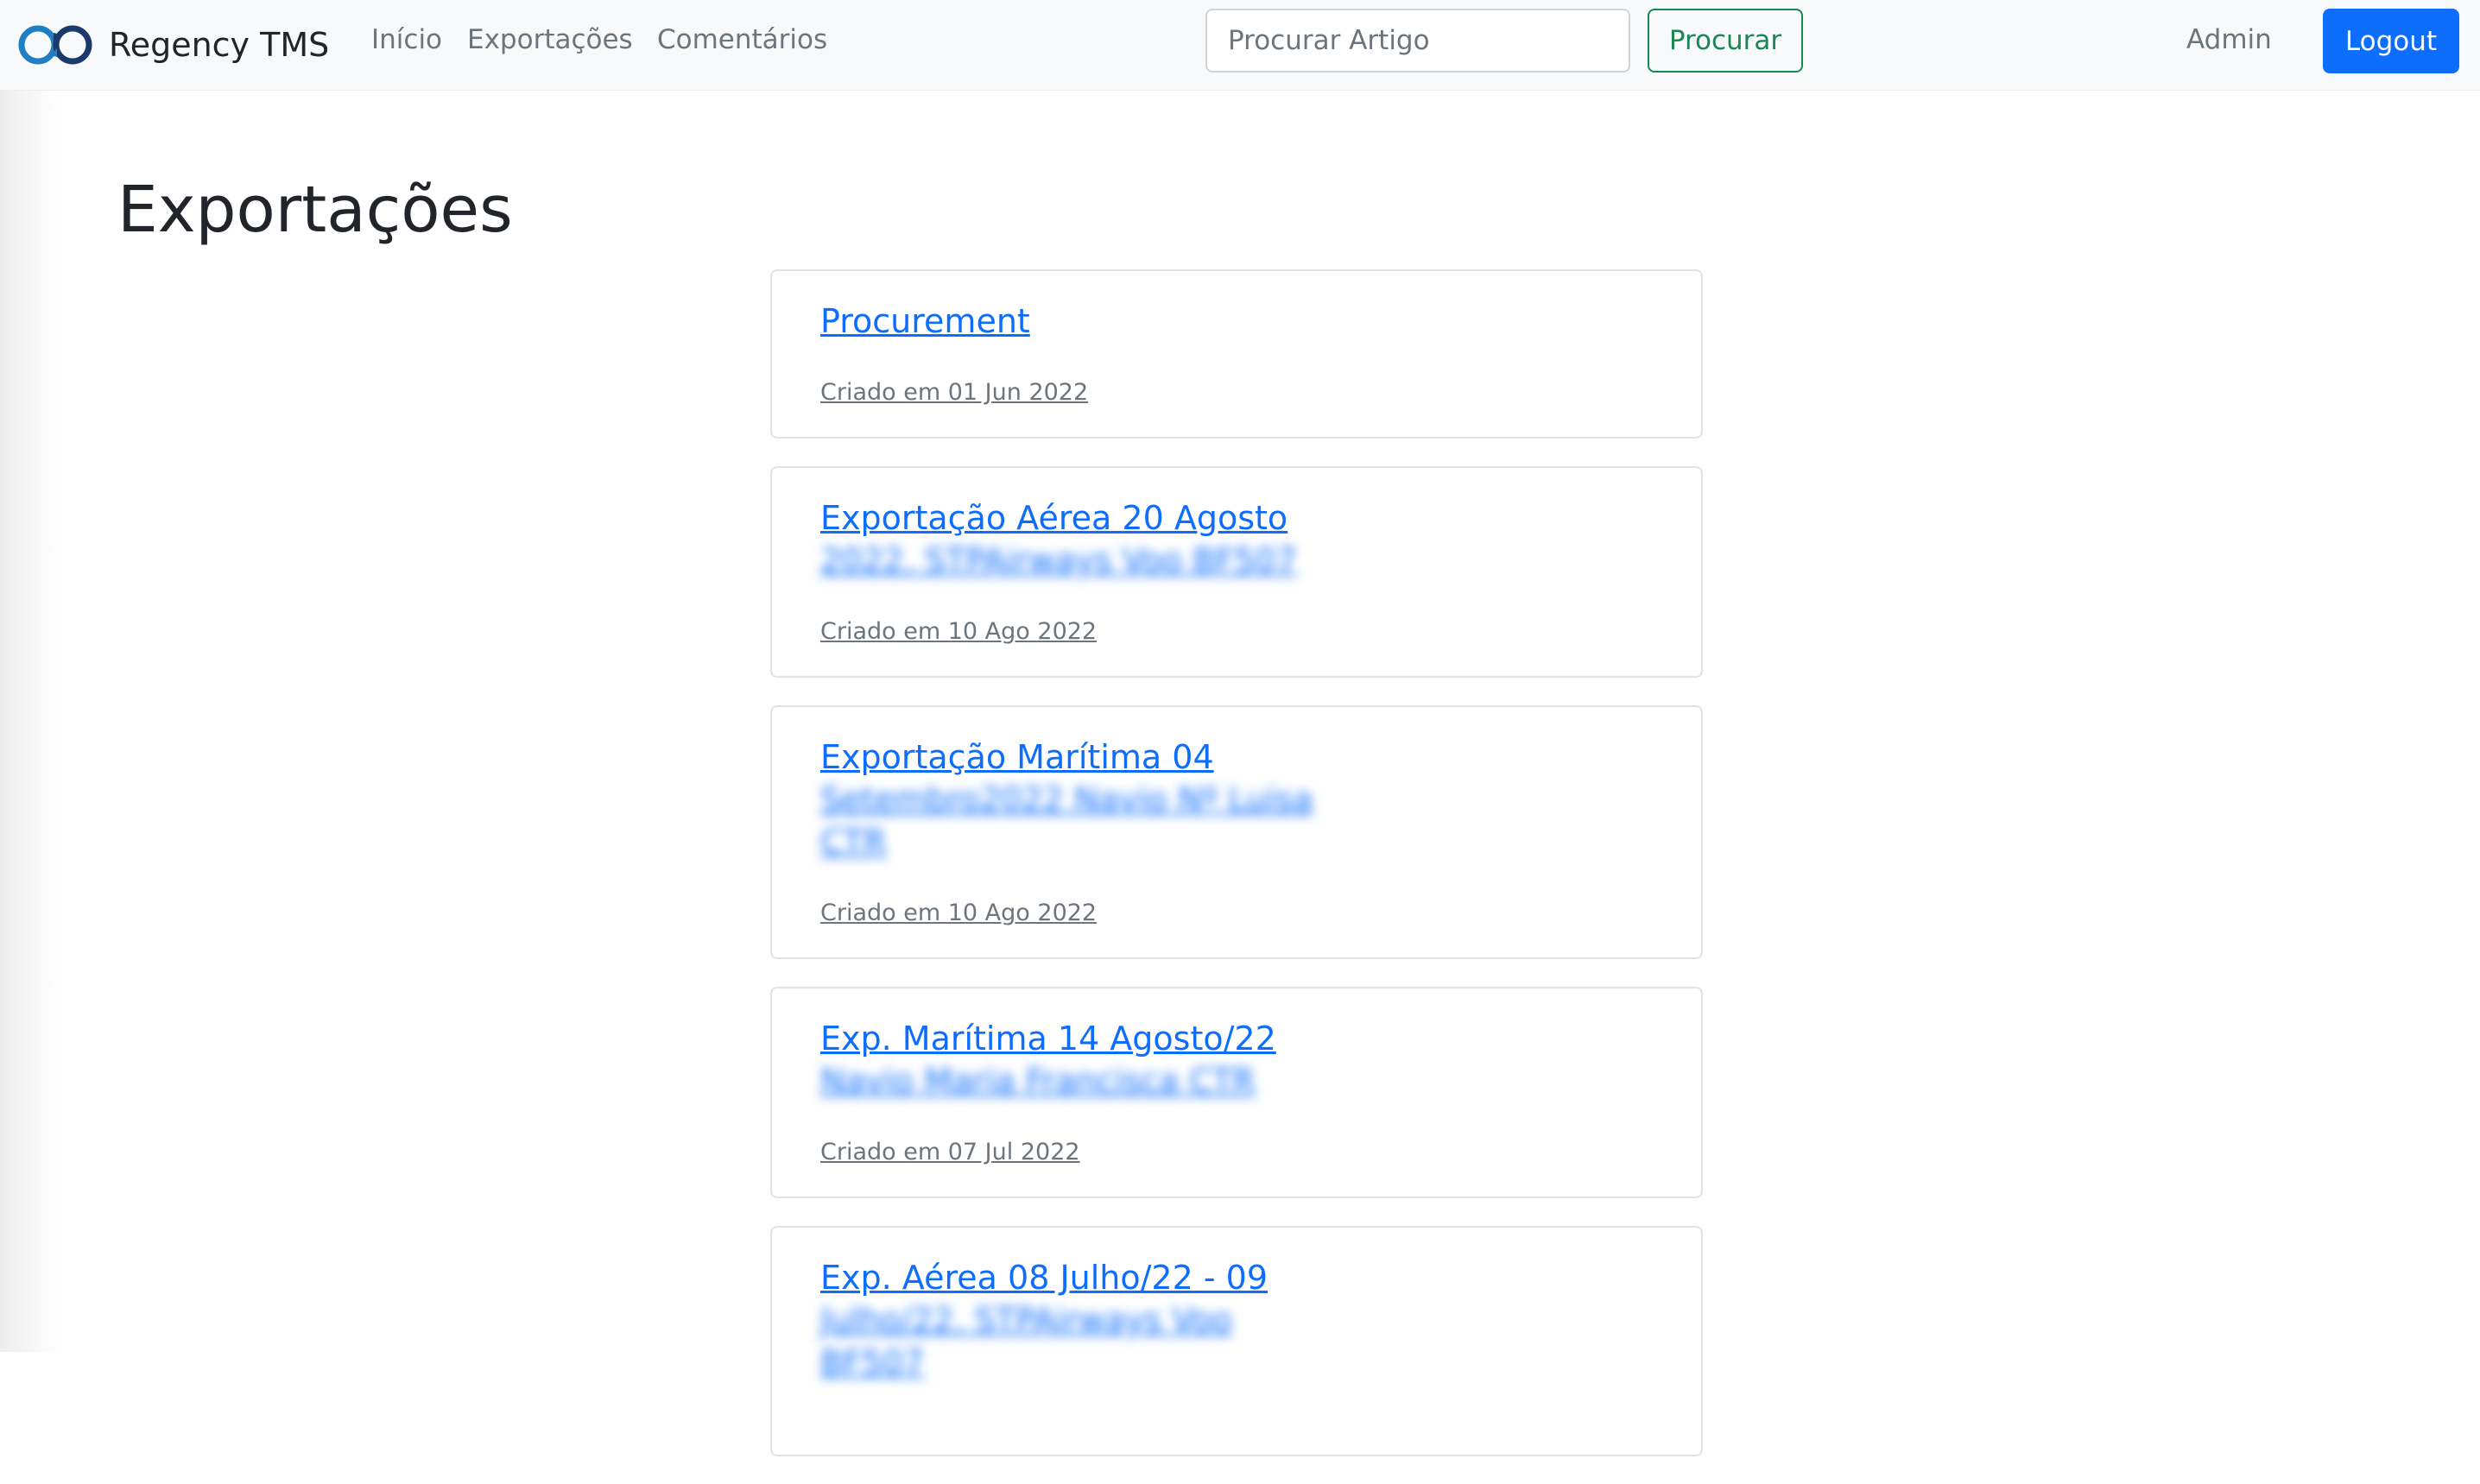  What do you see at coordinates (1054, 518) in the screenshot?
I see `export-title: Exportação Aérea 20 Agosto` at bounding box center [1054, 518].